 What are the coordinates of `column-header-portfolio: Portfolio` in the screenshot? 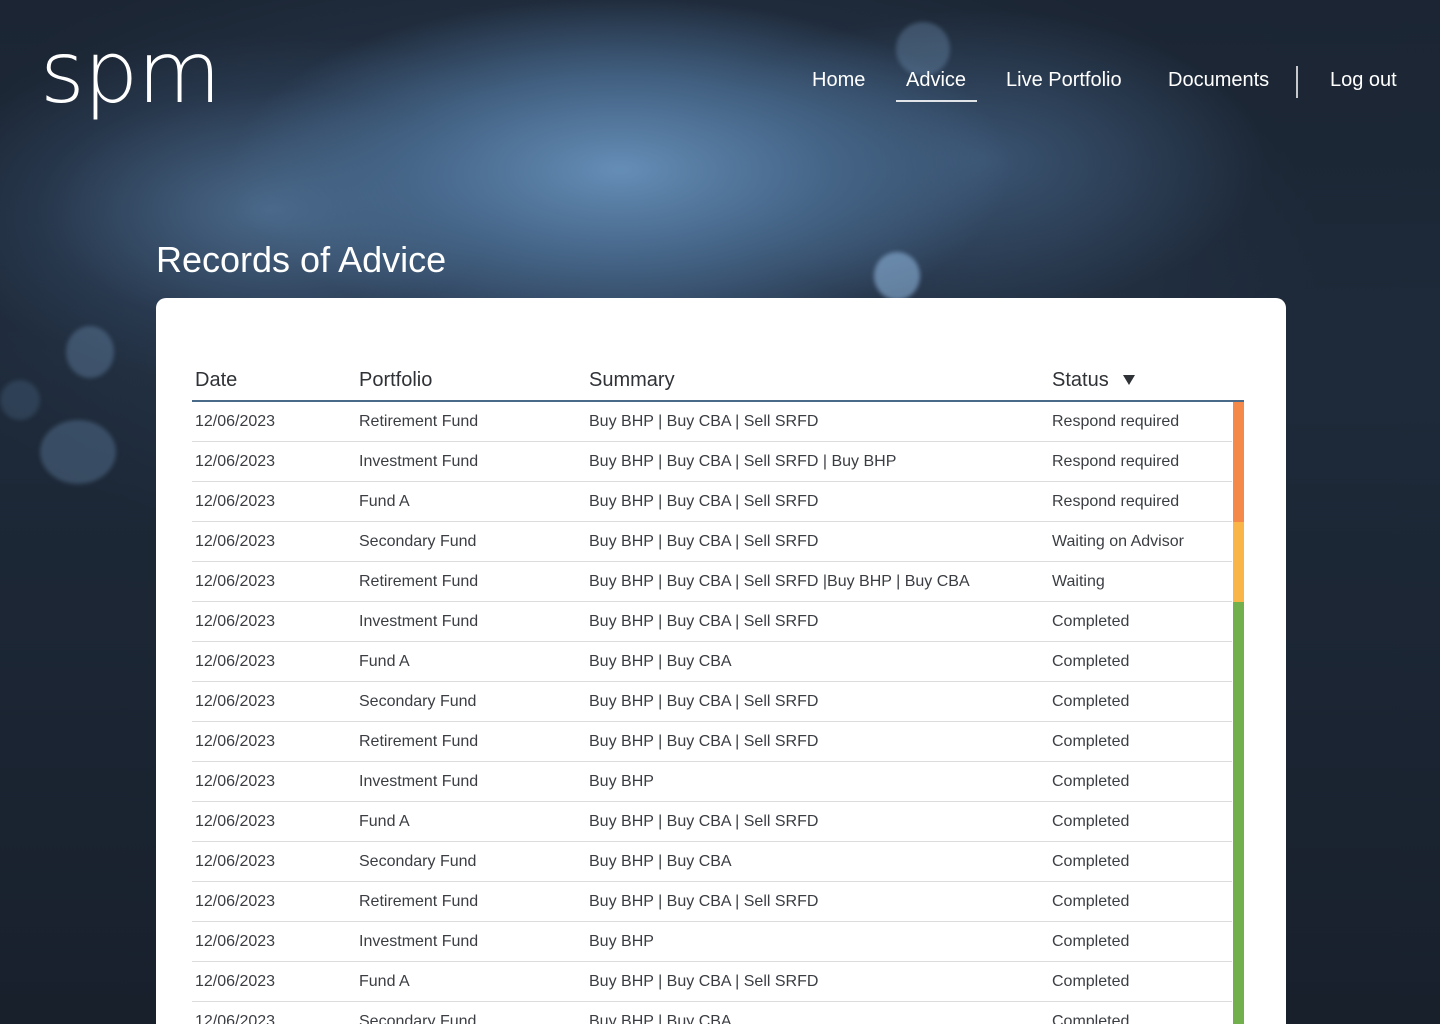 It's located at (474, 380).